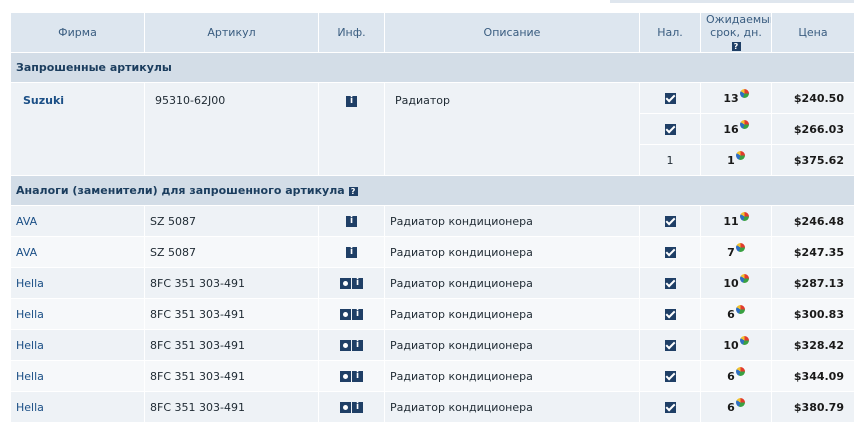 Image resolution: width=854 pixels, height=439 pixels. Describe the element at coordinates (731, 98) in the screenshot. I see `days-value: 13` at that location.